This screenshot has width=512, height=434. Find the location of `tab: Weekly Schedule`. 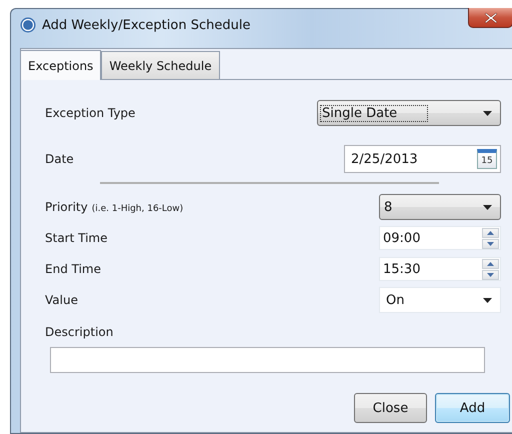

tab: Weekly Schedule is located at coordinates (160, 65).